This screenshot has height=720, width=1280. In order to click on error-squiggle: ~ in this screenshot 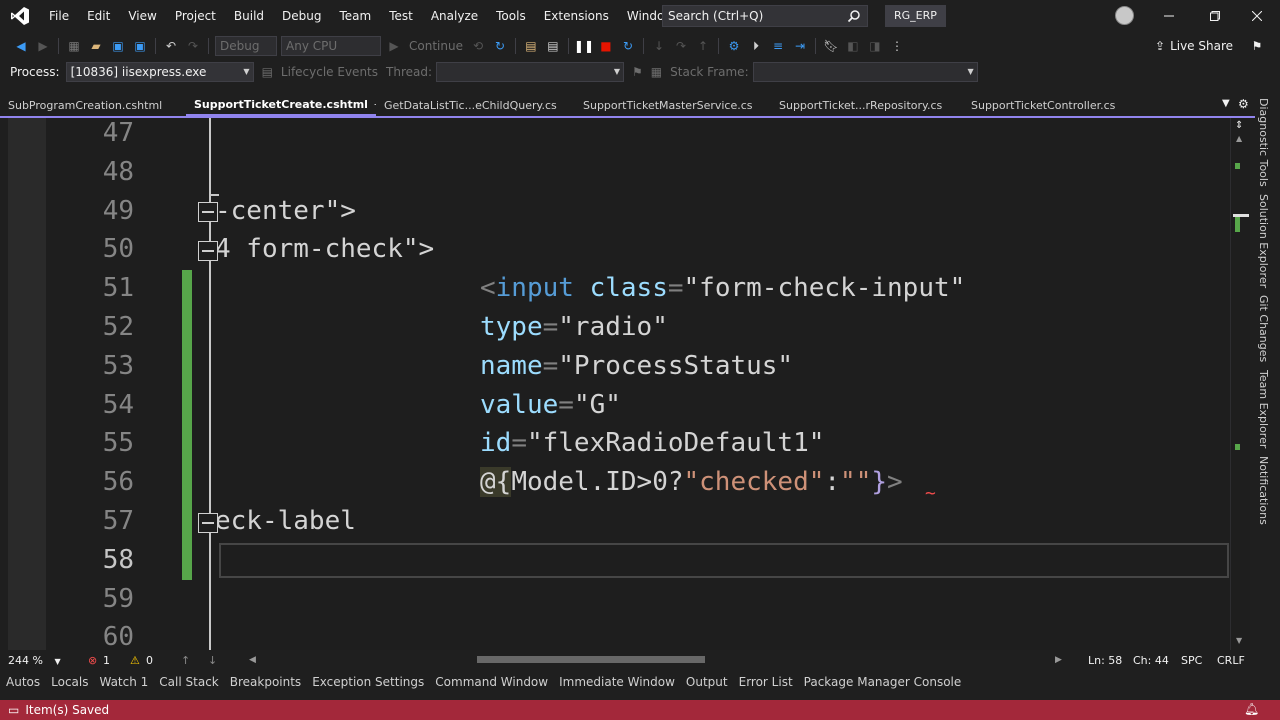, I will do `click(930, 494)`.